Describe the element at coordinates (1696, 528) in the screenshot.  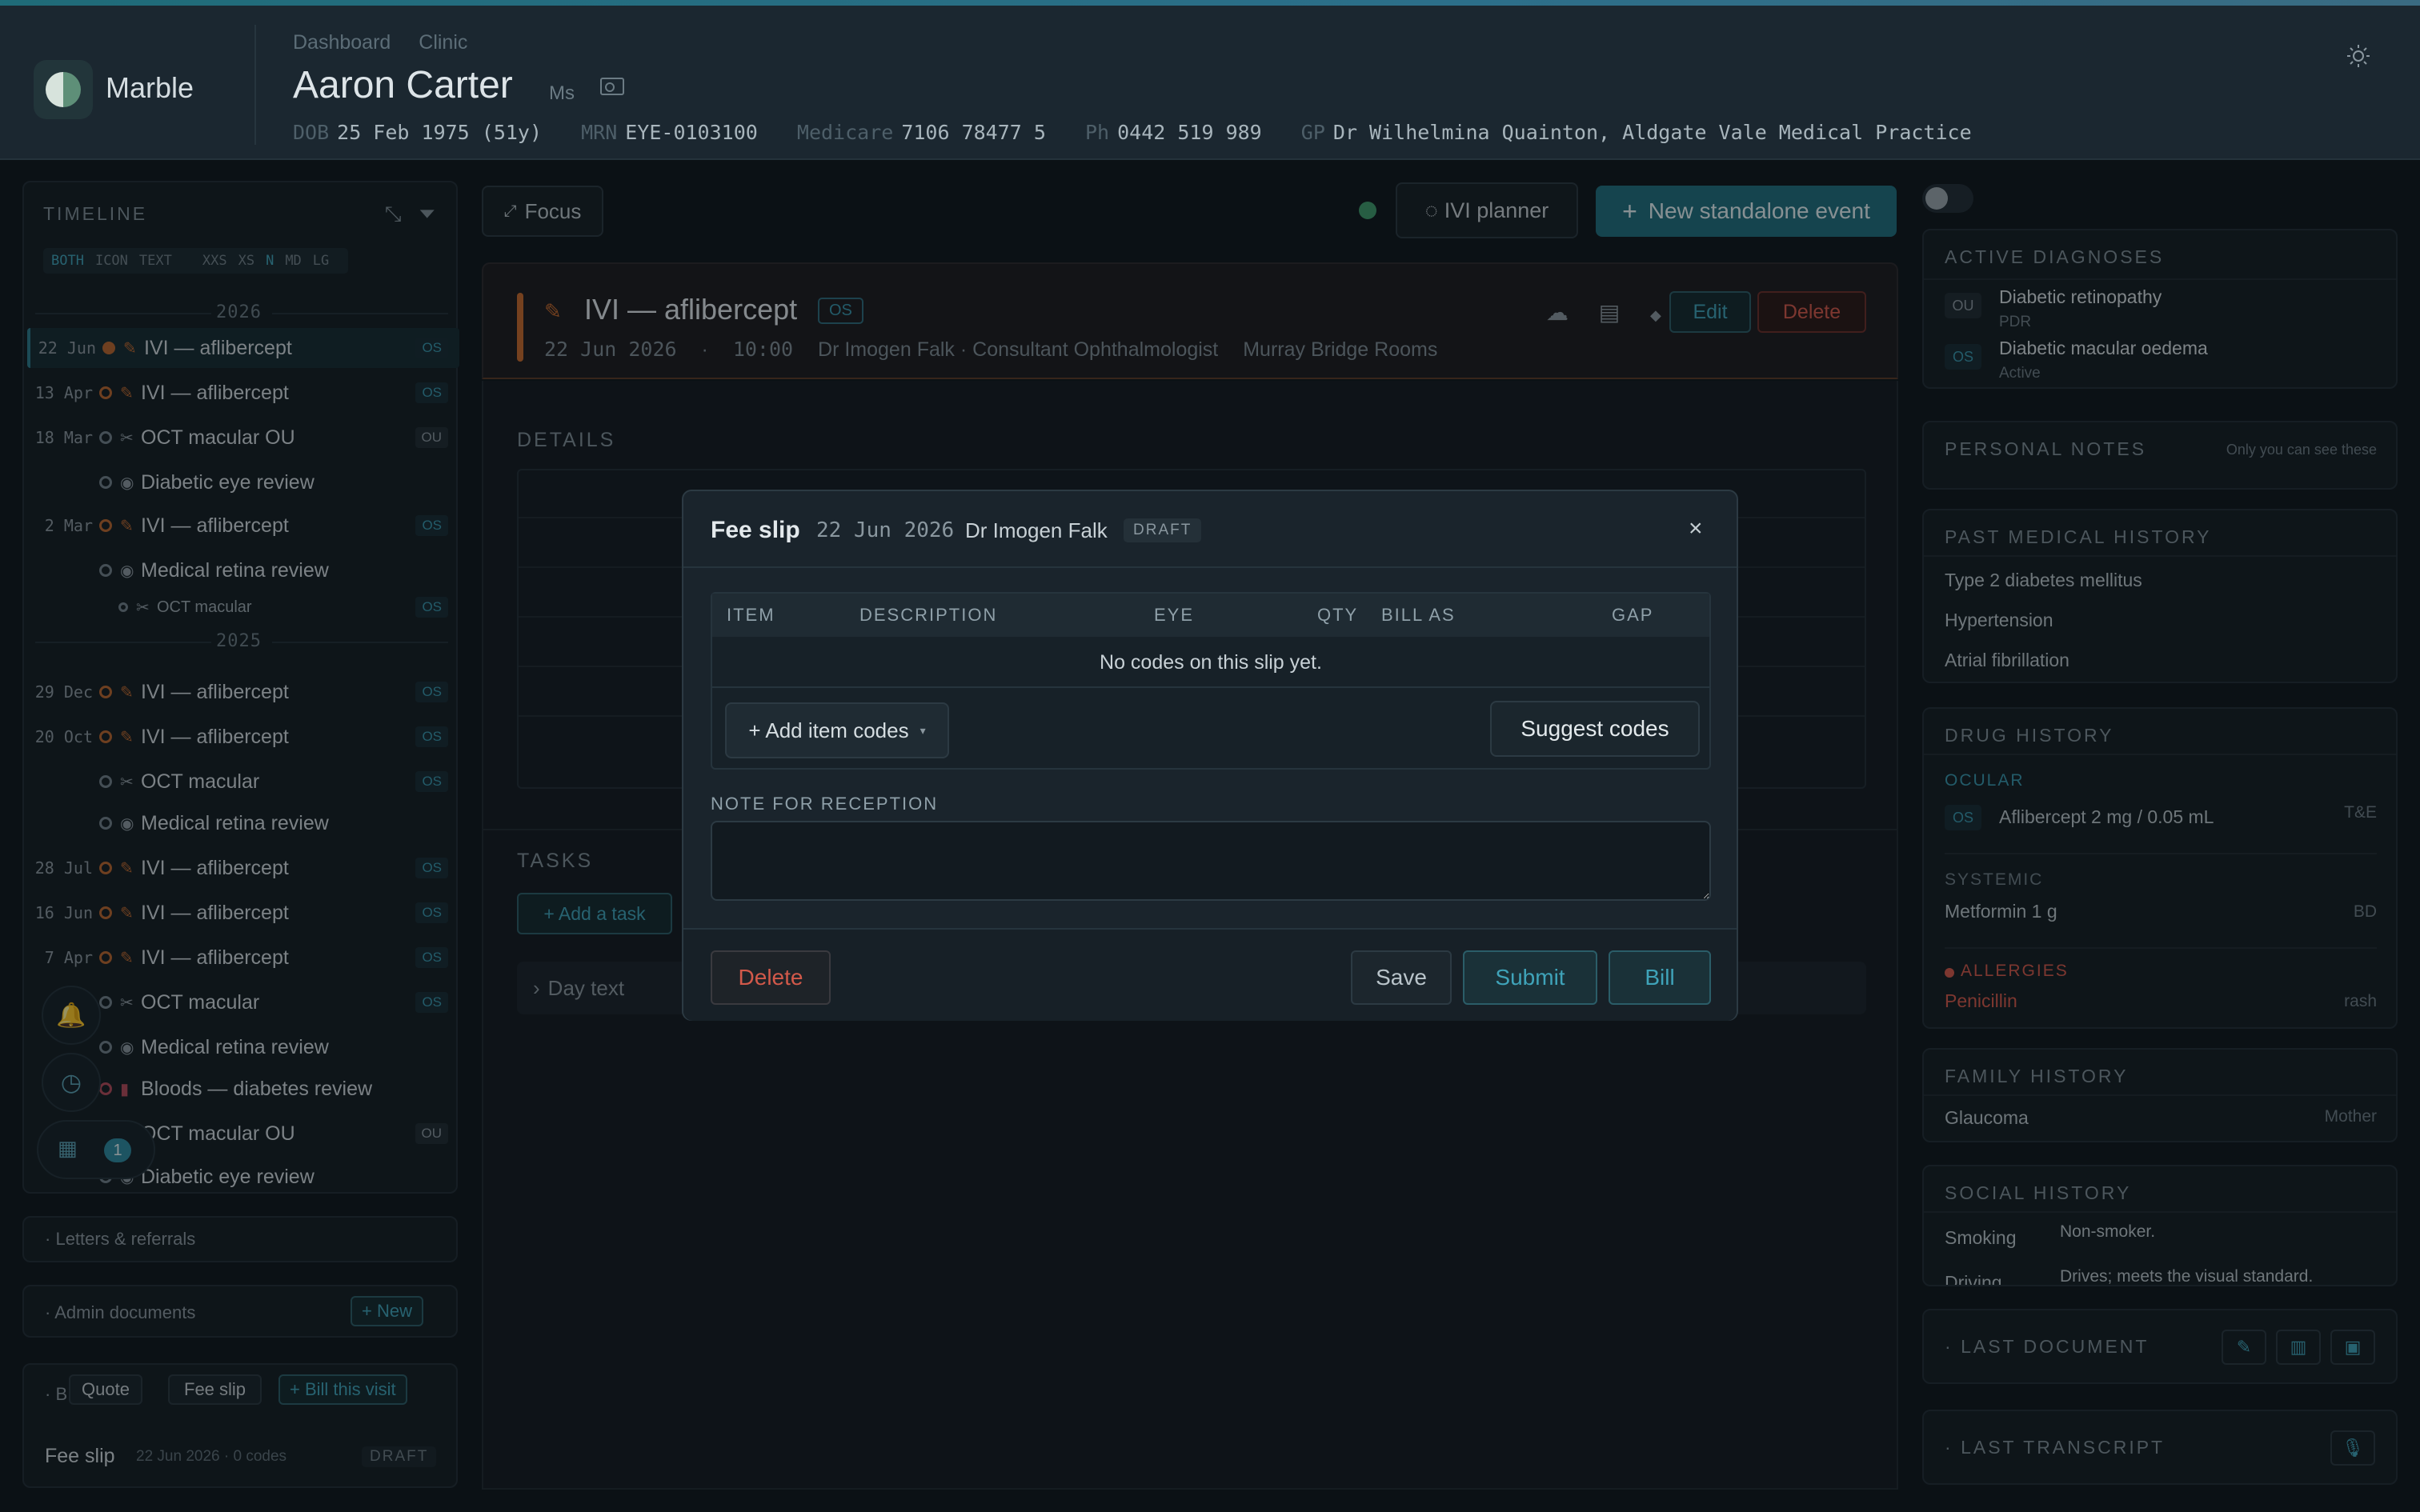
I see `close-icon: ×` at that location.